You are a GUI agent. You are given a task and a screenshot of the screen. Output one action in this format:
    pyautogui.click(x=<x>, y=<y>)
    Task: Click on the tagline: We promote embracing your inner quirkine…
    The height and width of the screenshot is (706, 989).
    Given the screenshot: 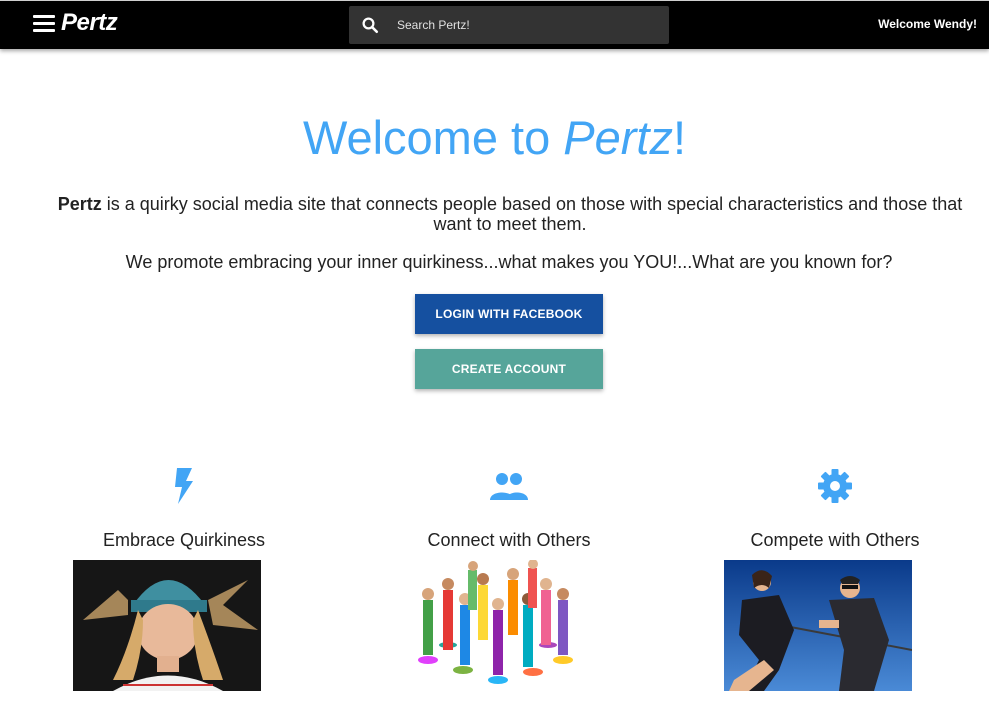 What is the action you would take?
    pyautogui.click(x=509, y=262)
    